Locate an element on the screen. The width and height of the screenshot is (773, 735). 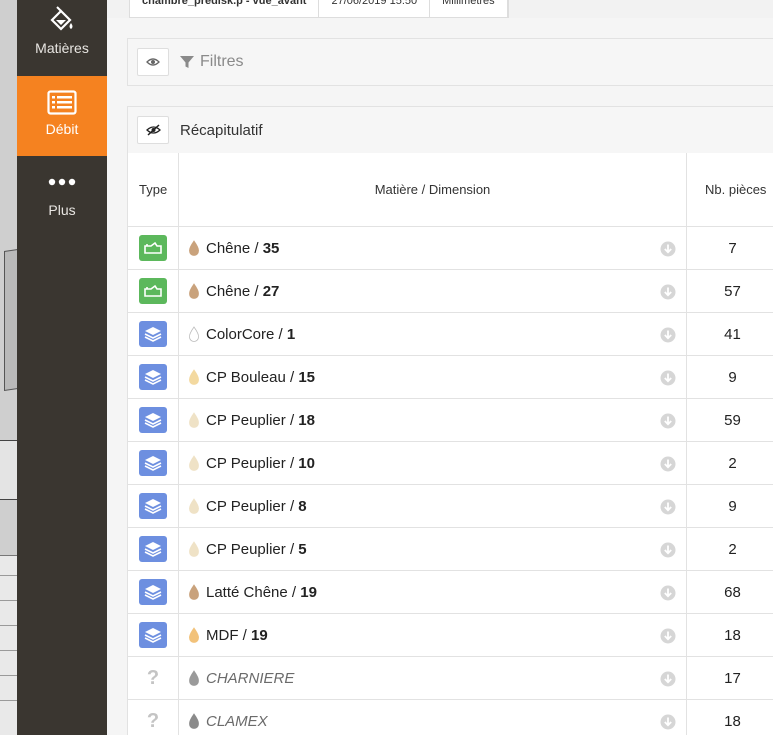
material-name: Latté Chêne is located at coordinates (247, 592).